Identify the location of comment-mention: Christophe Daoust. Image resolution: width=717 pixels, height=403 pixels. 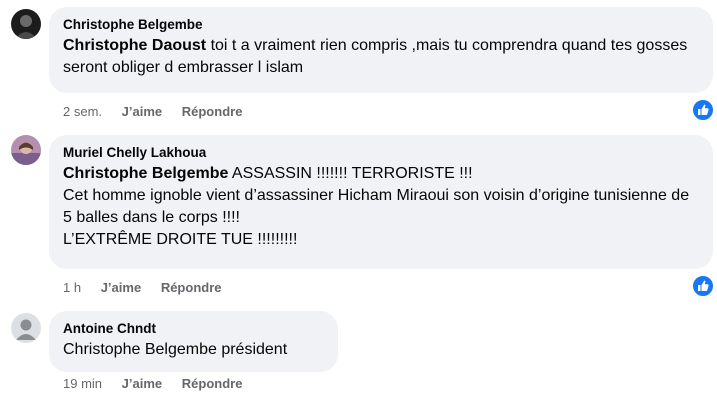
(134, 45).